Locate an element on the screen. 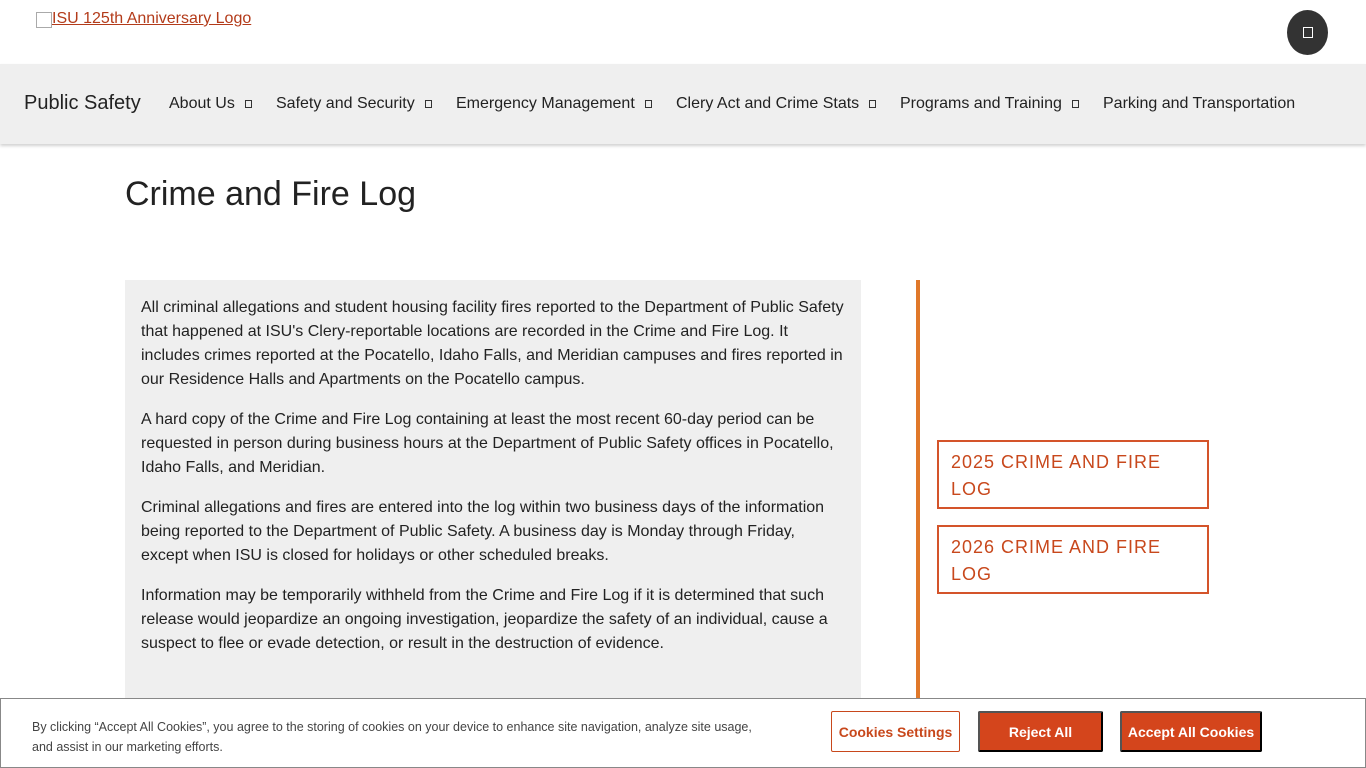 This screenshot has width=1366, height=768. search-icon is located at coordinates (1307, 32).